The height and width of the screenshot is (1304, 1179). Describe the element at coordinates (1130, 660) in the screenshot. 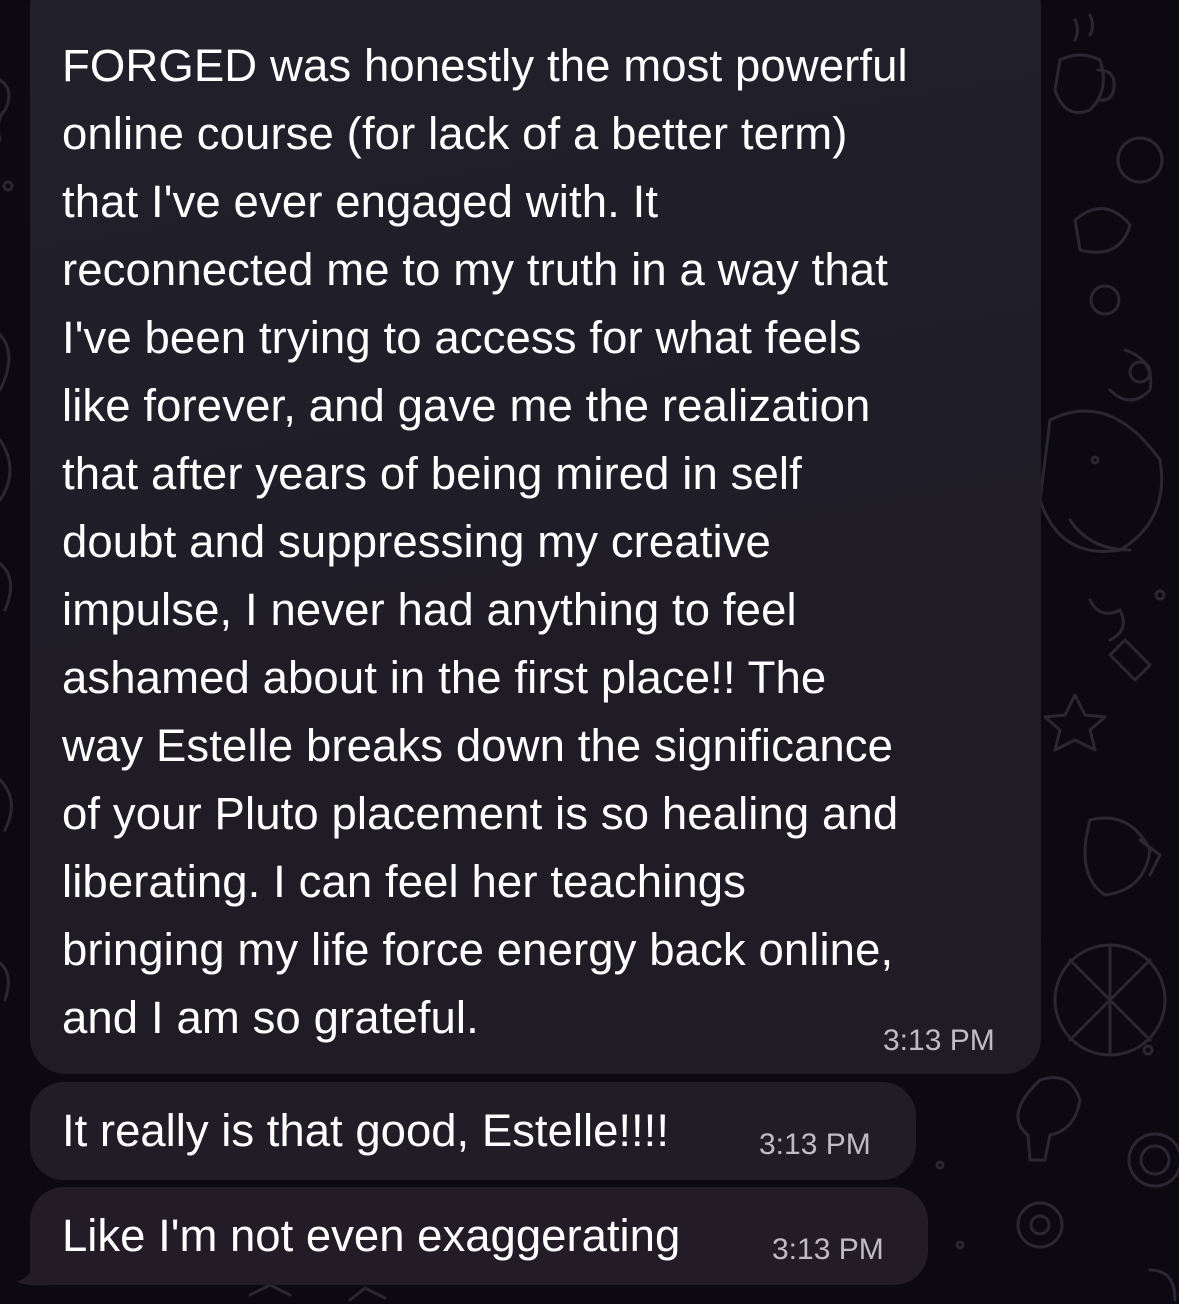

I see `flashlight-doodle-icon` at that location.